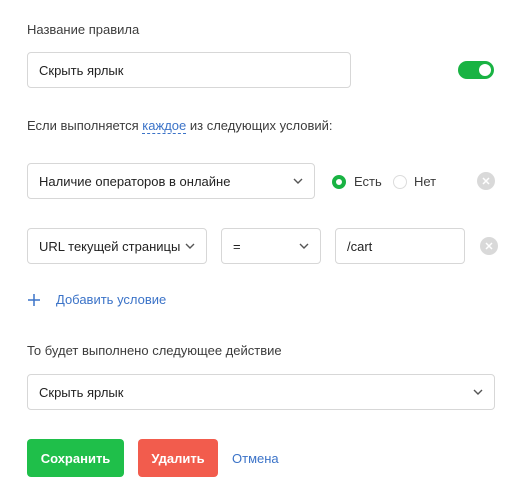  Describe the element at coordinates (110, 246) in the screenshot. I see `condition-2-field-value: URL текущей страницы` at that location.